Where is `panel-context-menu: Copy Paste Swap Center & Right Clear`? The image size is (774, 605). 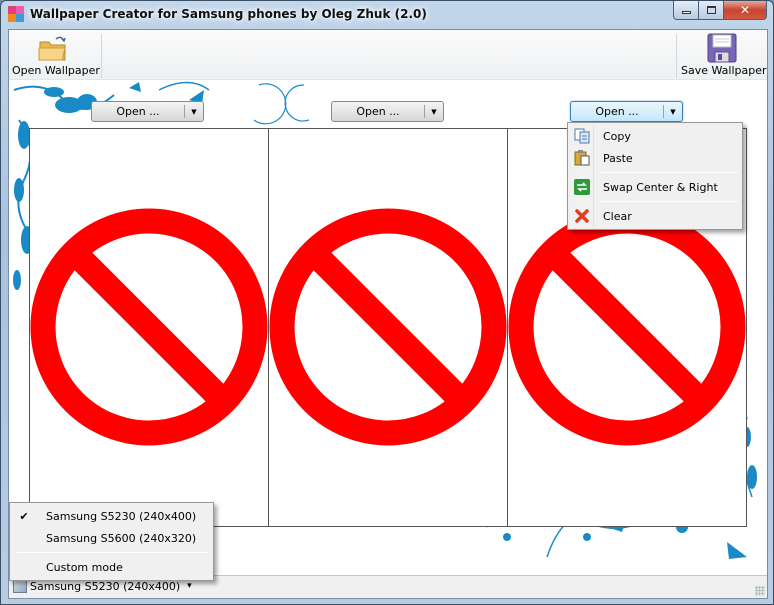
panel-context-menu: Copy Paste Swap Center & Right Clear is located at coordinates (655, 176).